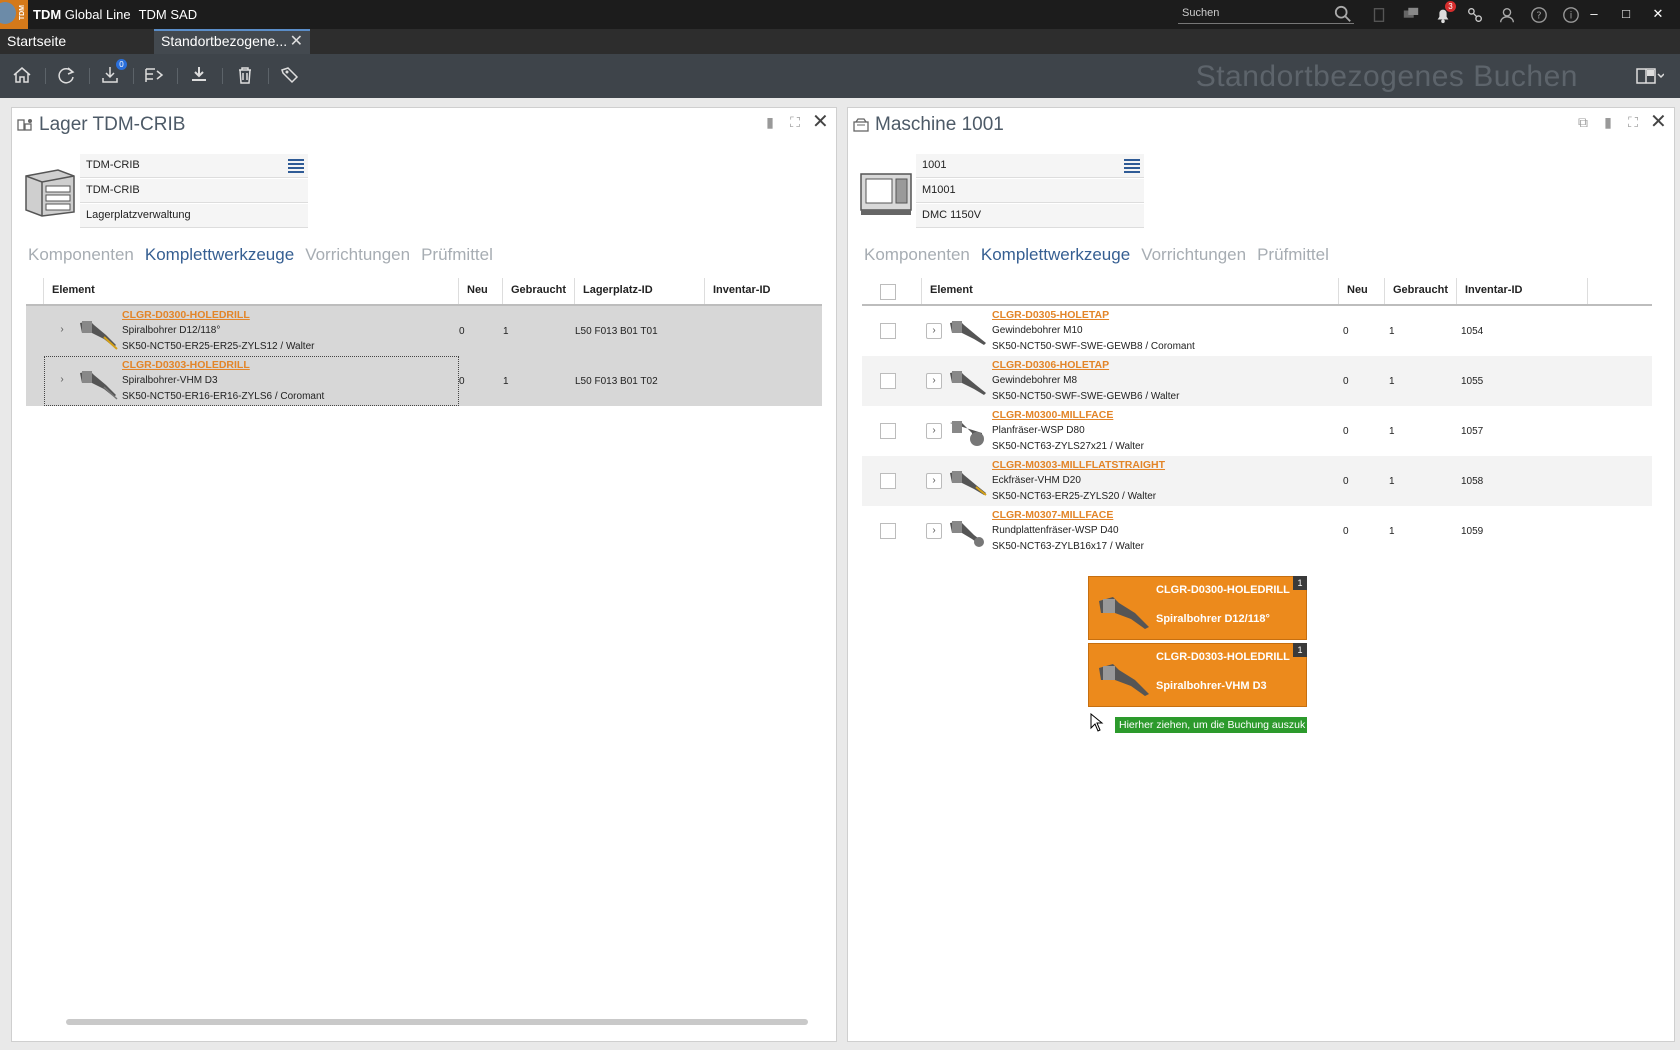 The image size is (1680, 1050). I want to click on tool-description: SK50-NCT50-SWF-SWE-GEWB6 / Walter, so click(1086, 396).